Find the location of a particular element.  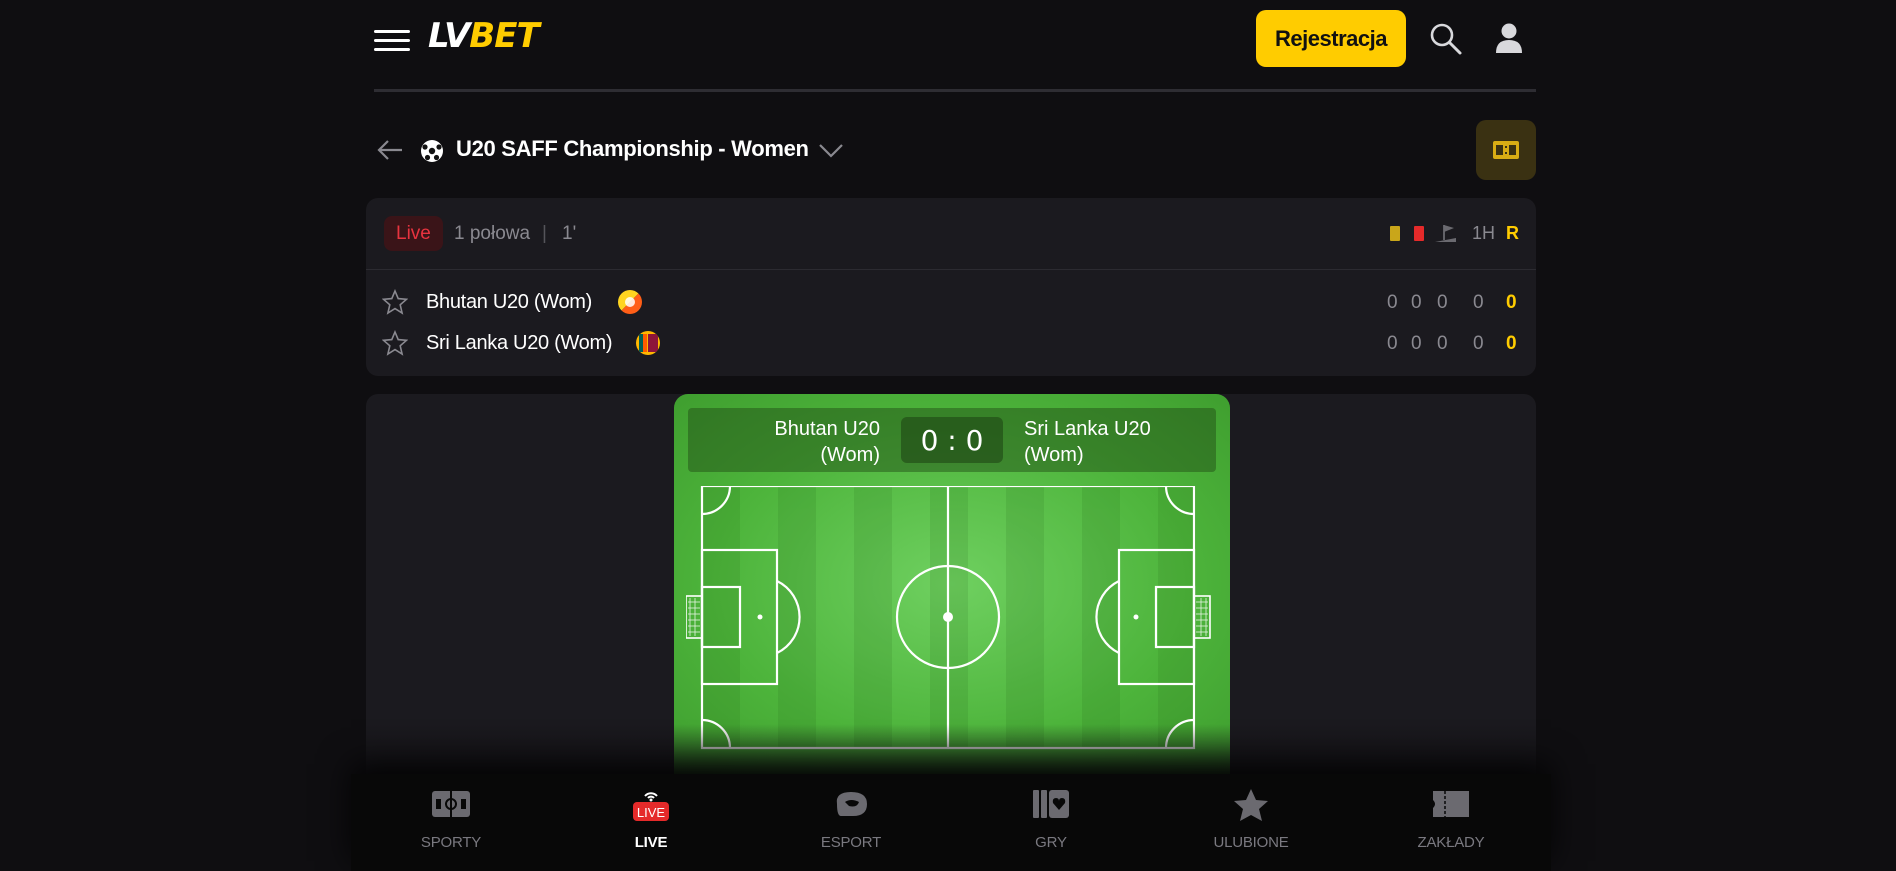

live-badge: Live is located at coordinates (413, 233).